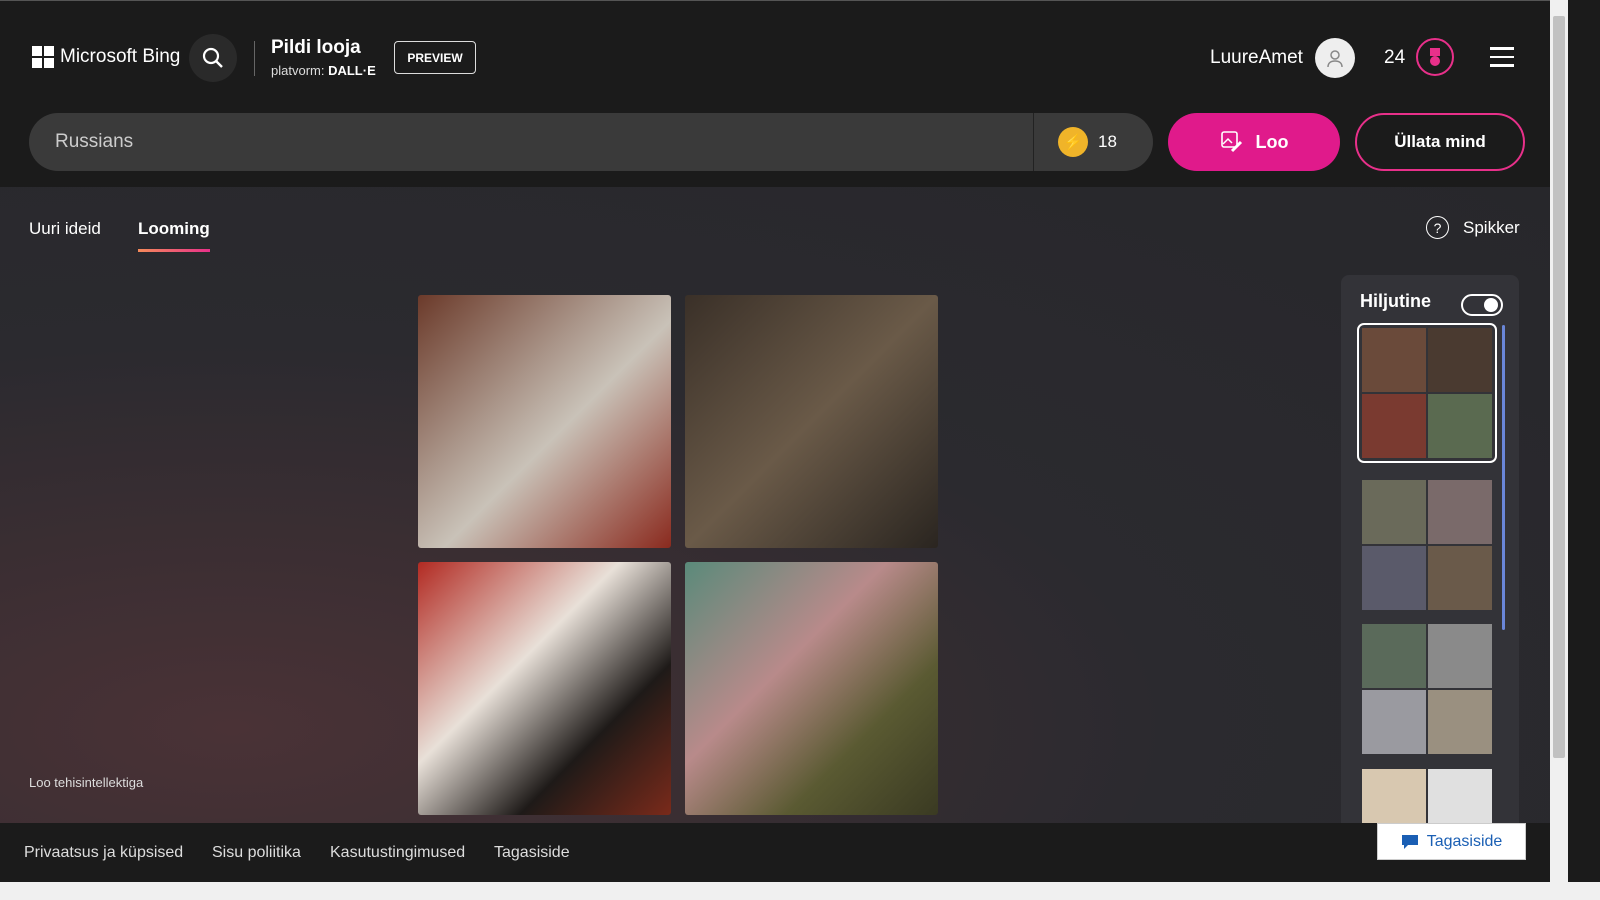 The height and width of the screenshot is (900, 1600). I want to click on footer-link-content-policy: Sisu poliitika, so click(256, 853).